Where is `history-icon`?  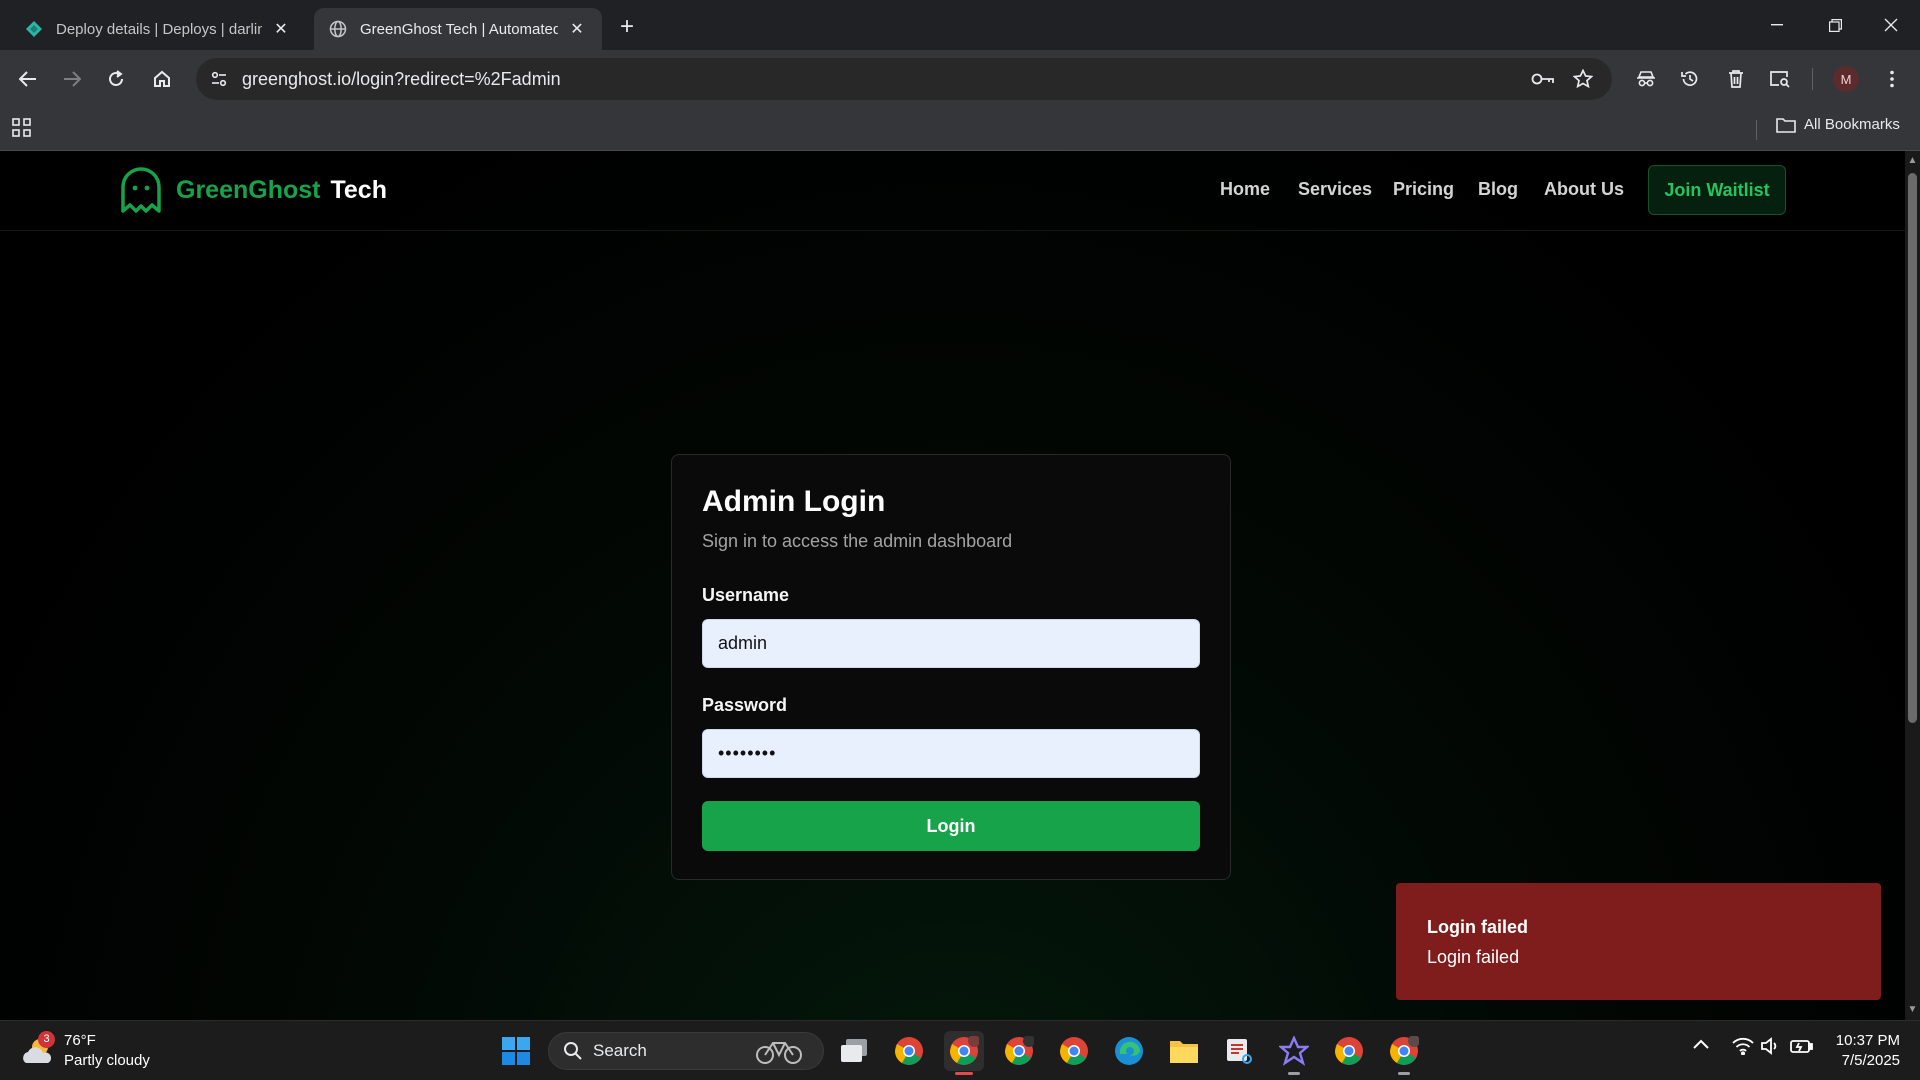 history-icon is located at coordinates (1690, 79).